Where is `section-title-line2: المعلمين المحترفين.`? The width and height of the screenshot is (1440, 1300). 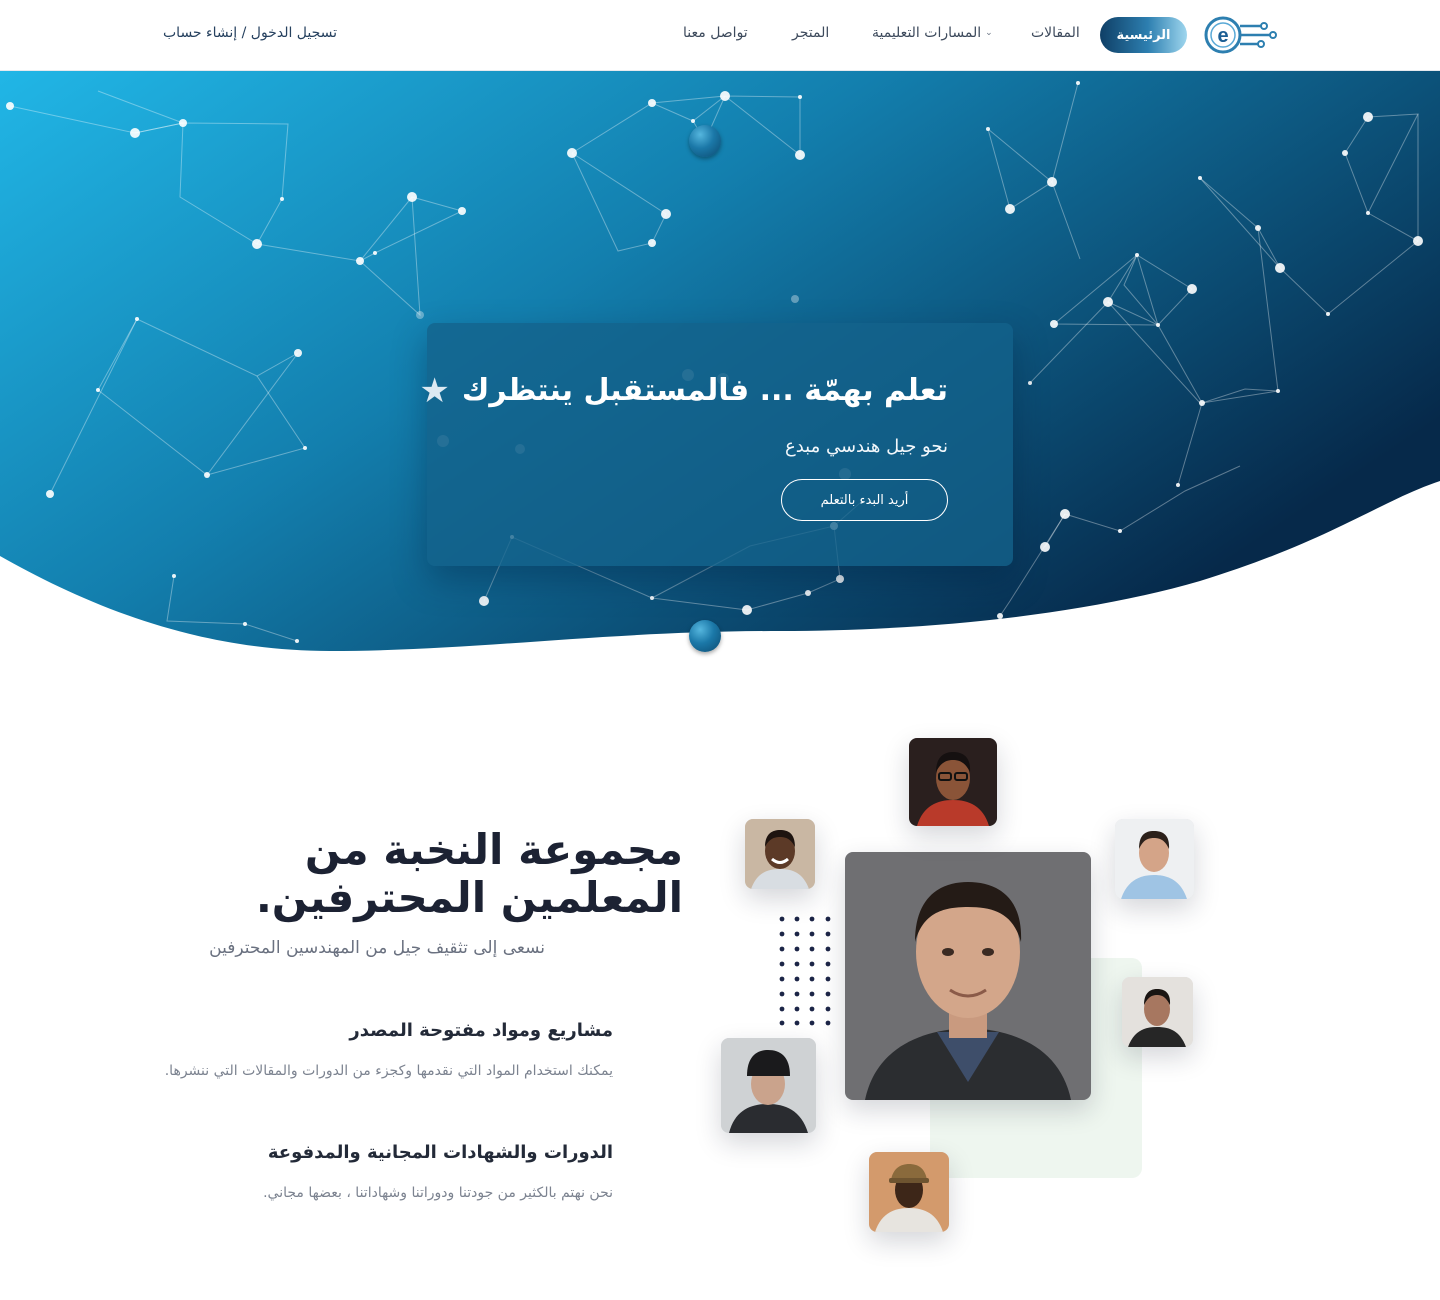 section-title-line2: المعلمين المحترفين. is located at coordinates (469, 897).